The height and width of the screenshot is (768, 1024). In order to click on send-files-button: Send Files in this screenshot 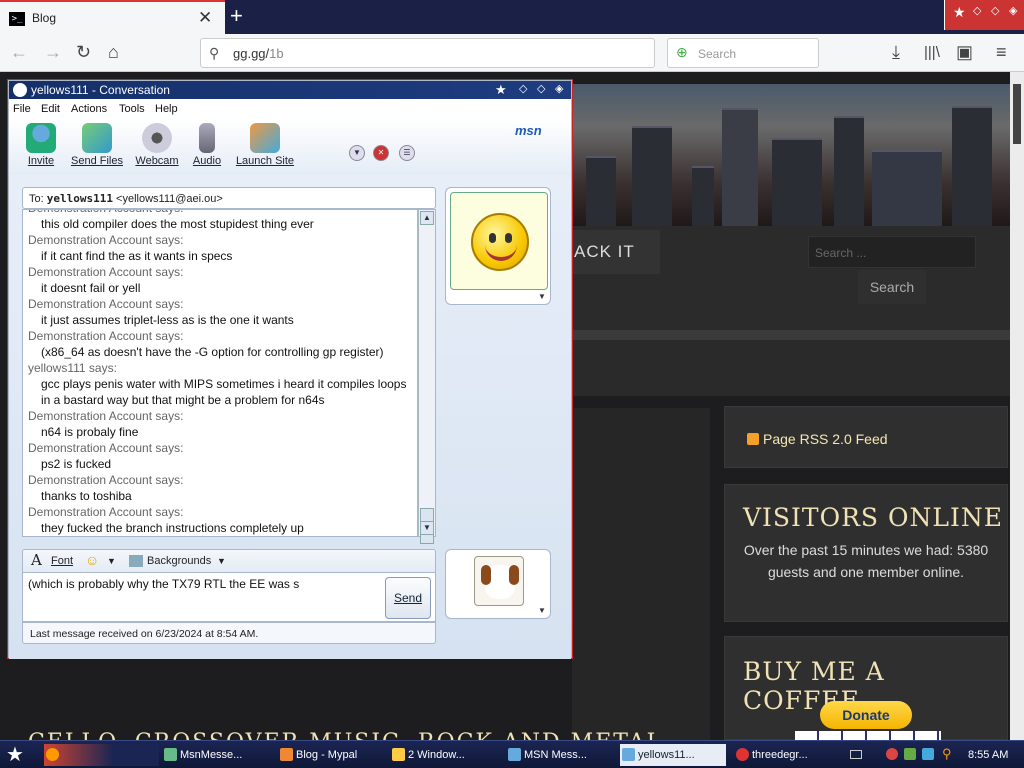, I will do `click(97, 145)`.